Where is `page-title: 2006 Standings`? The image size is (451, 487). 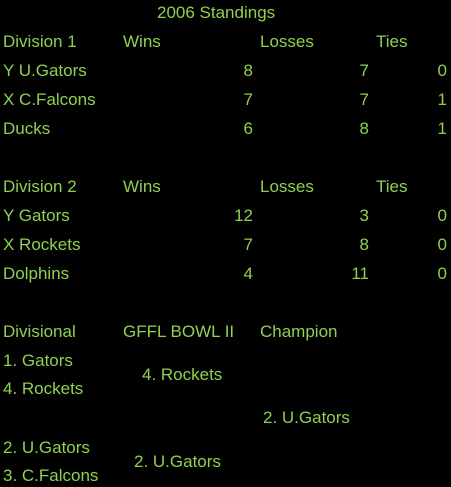 page-title: 2006 Standings is located at coordinates (216, 12).